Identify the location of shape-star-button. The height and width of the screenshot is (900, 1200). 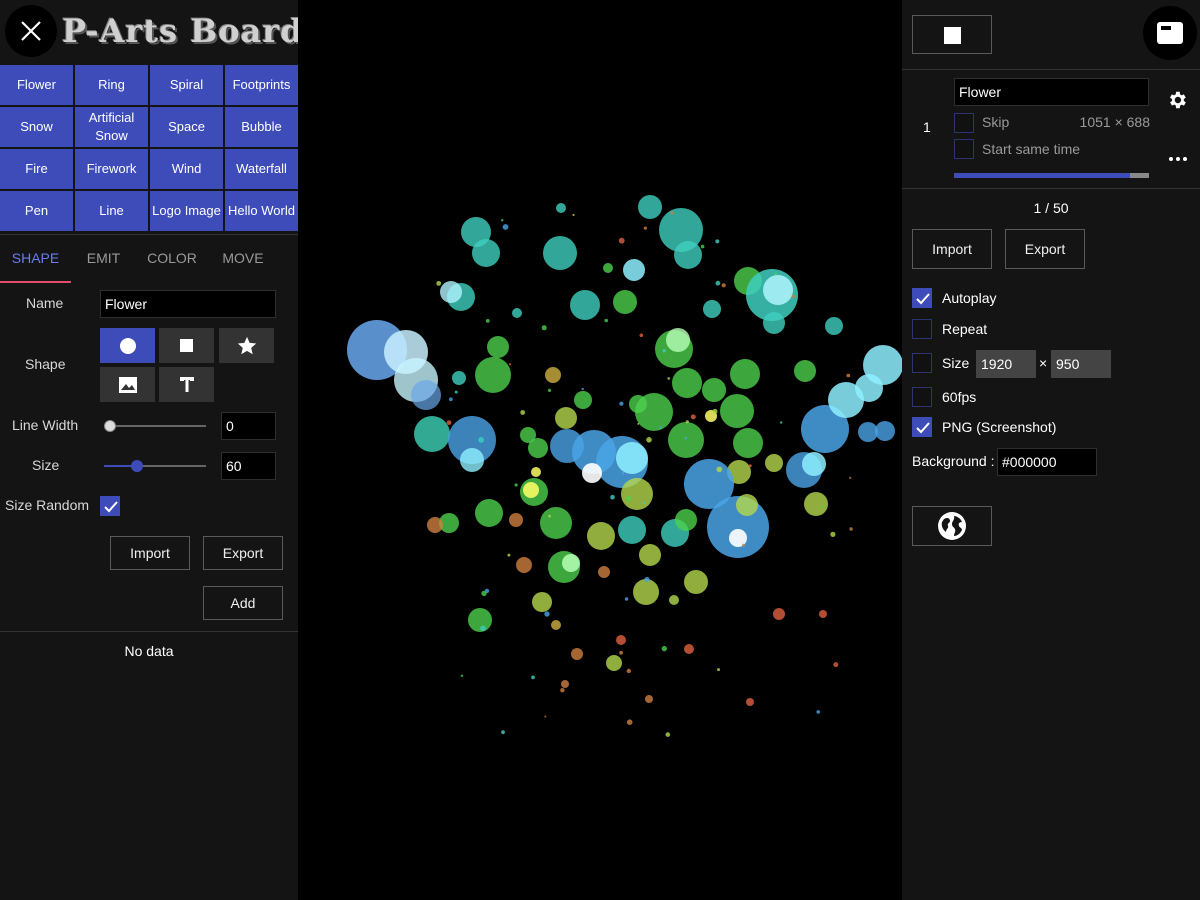
(246, 345).